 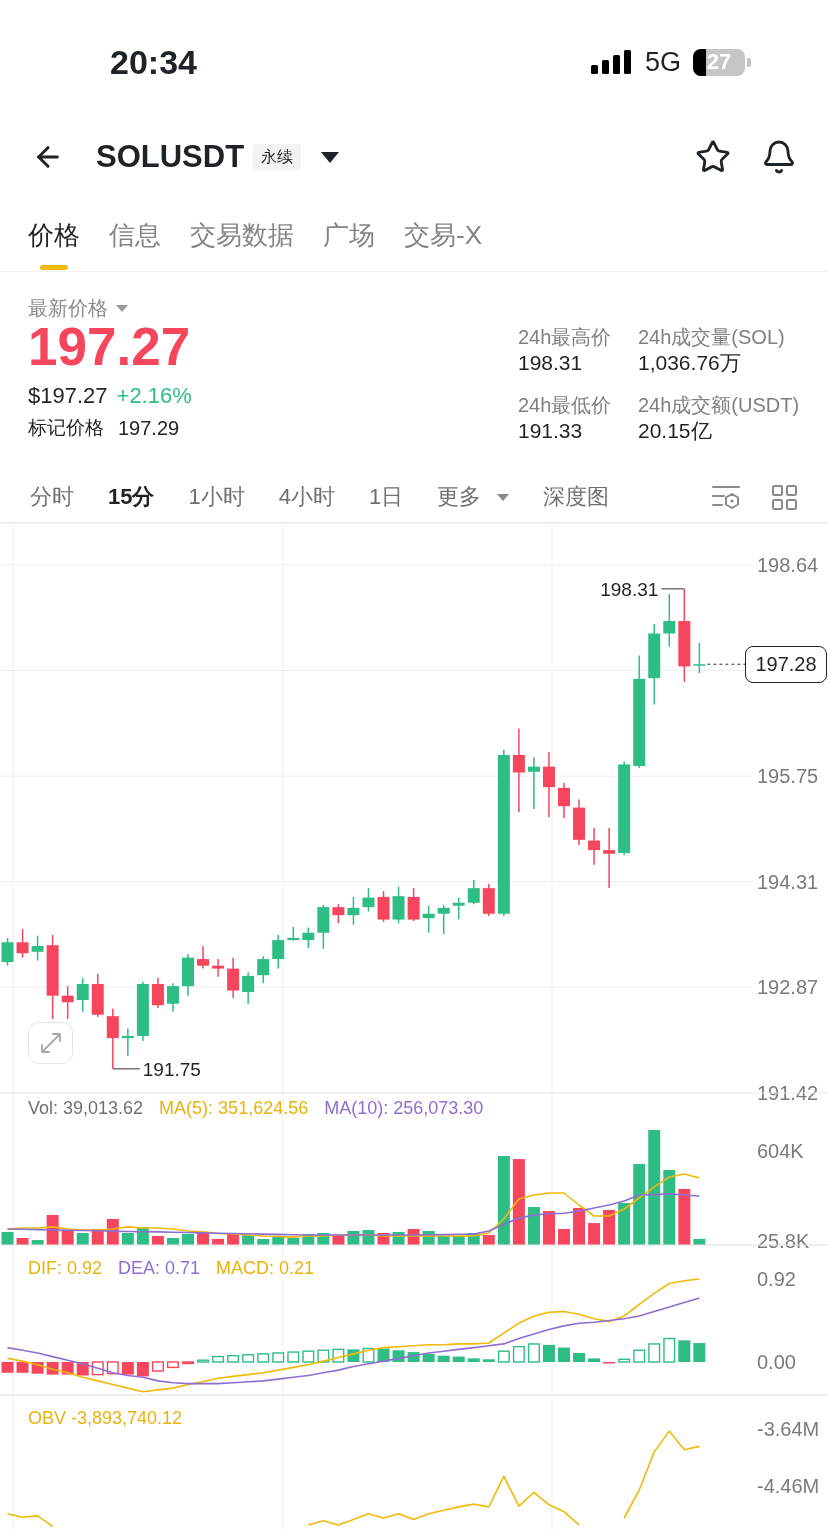 I want to click on tab: 广场, so click(x=349, y=235).